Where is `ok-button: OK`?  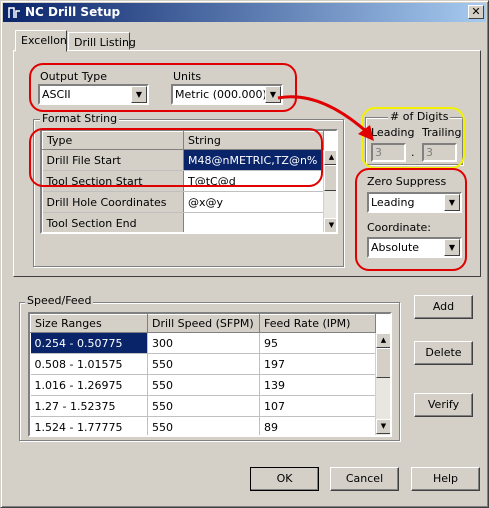
ok-button: OK is located at coordinates (284, 479).